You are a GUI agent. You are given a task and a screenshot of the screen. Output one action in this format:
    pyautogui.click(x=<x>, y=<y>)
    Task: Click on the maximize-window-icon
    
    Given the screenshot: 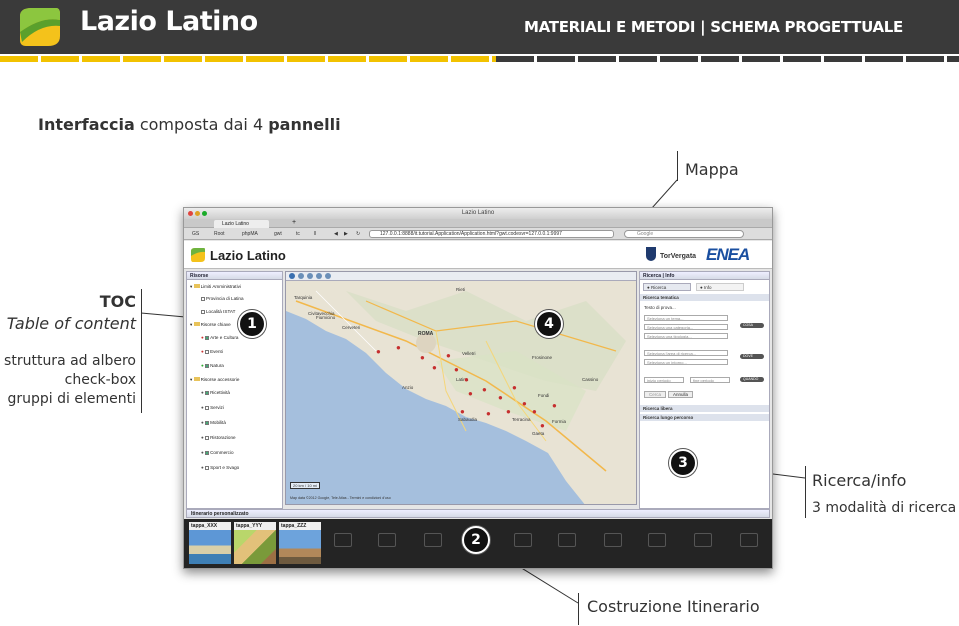 What is the action you would take?
    pyautogui.click(x=204, y=213)
    